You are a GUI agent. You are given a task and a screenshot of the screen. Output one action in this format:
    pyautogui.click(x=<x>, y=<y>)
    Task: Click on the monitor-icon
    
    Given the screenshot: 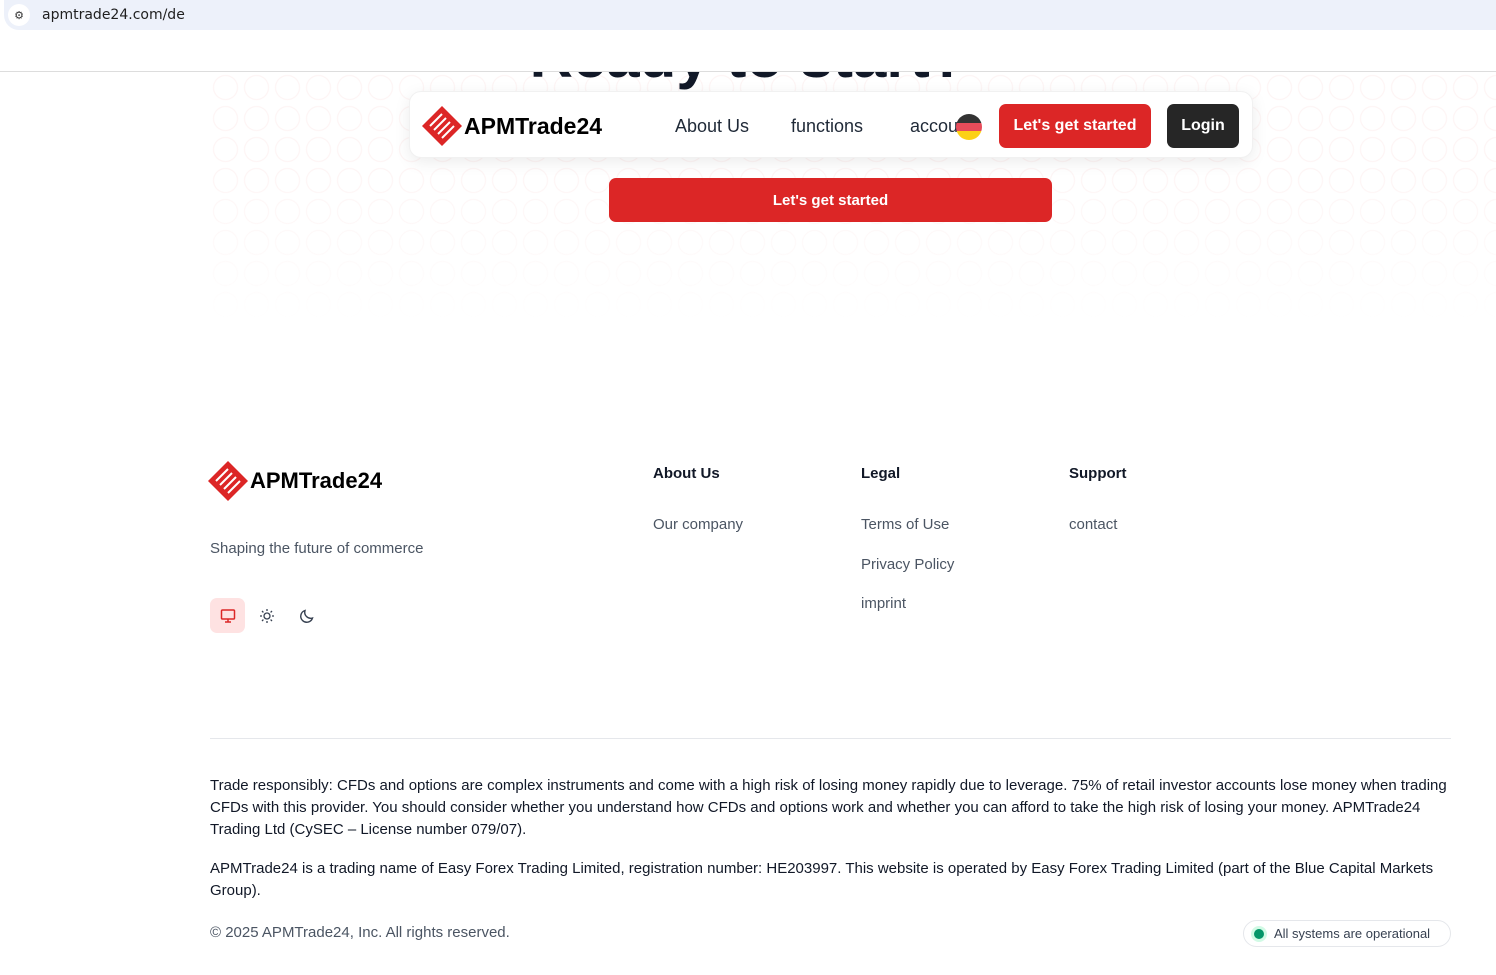 What is the action you would take?
    pyautogui.click(x=227, y=615)
    